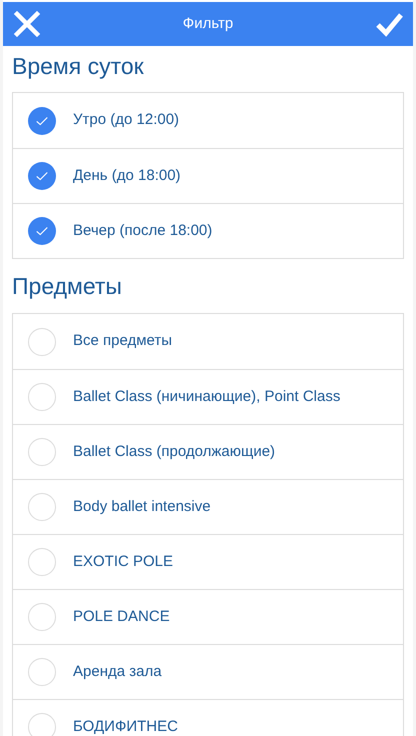 Image resolution: width=416 pixels, height=736 pixels. I want to click on filter-option: Ballet Class (ничинающие), Point Class, so click(208, 396).